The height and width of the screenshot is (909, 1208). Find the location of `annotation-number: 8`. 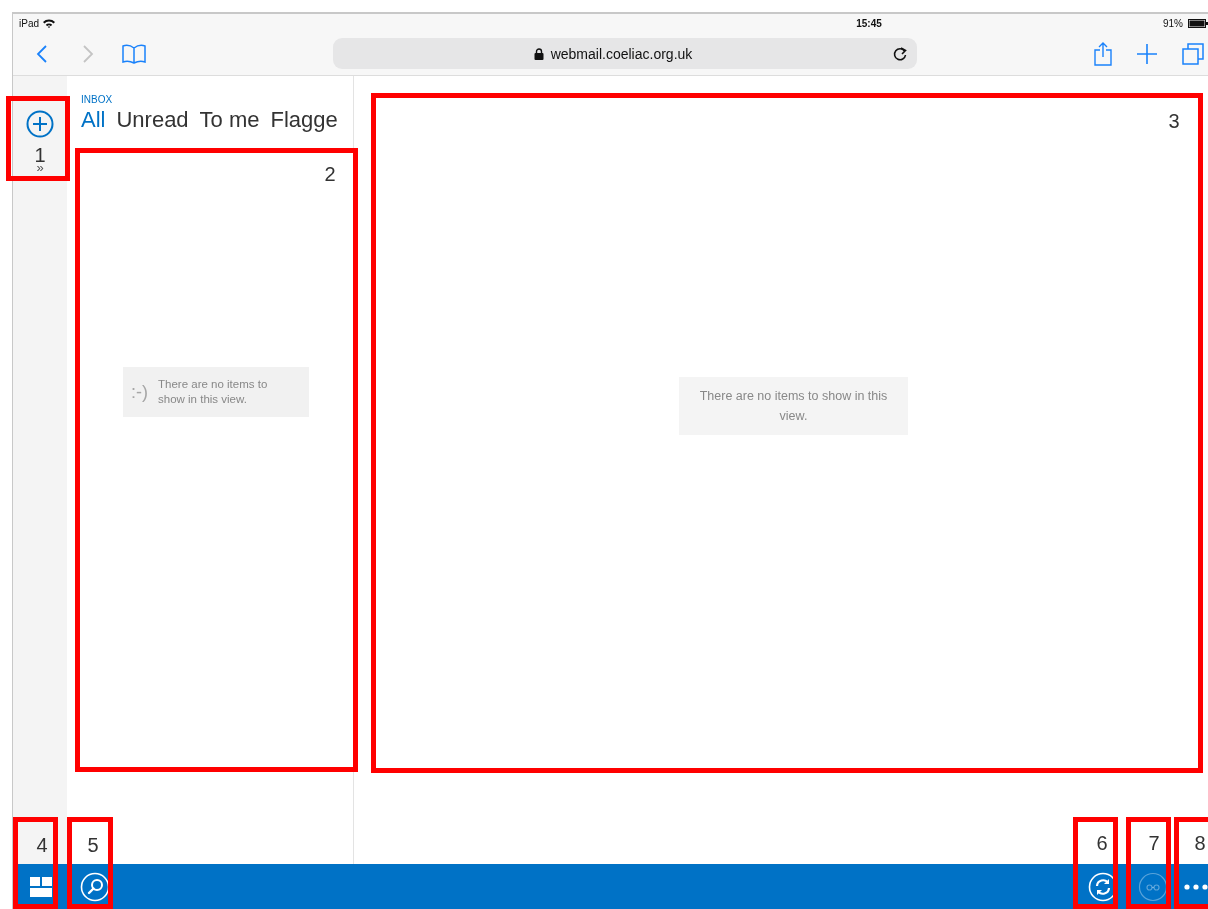

annotation-number: 8 is located at coordinates (1200, 843).